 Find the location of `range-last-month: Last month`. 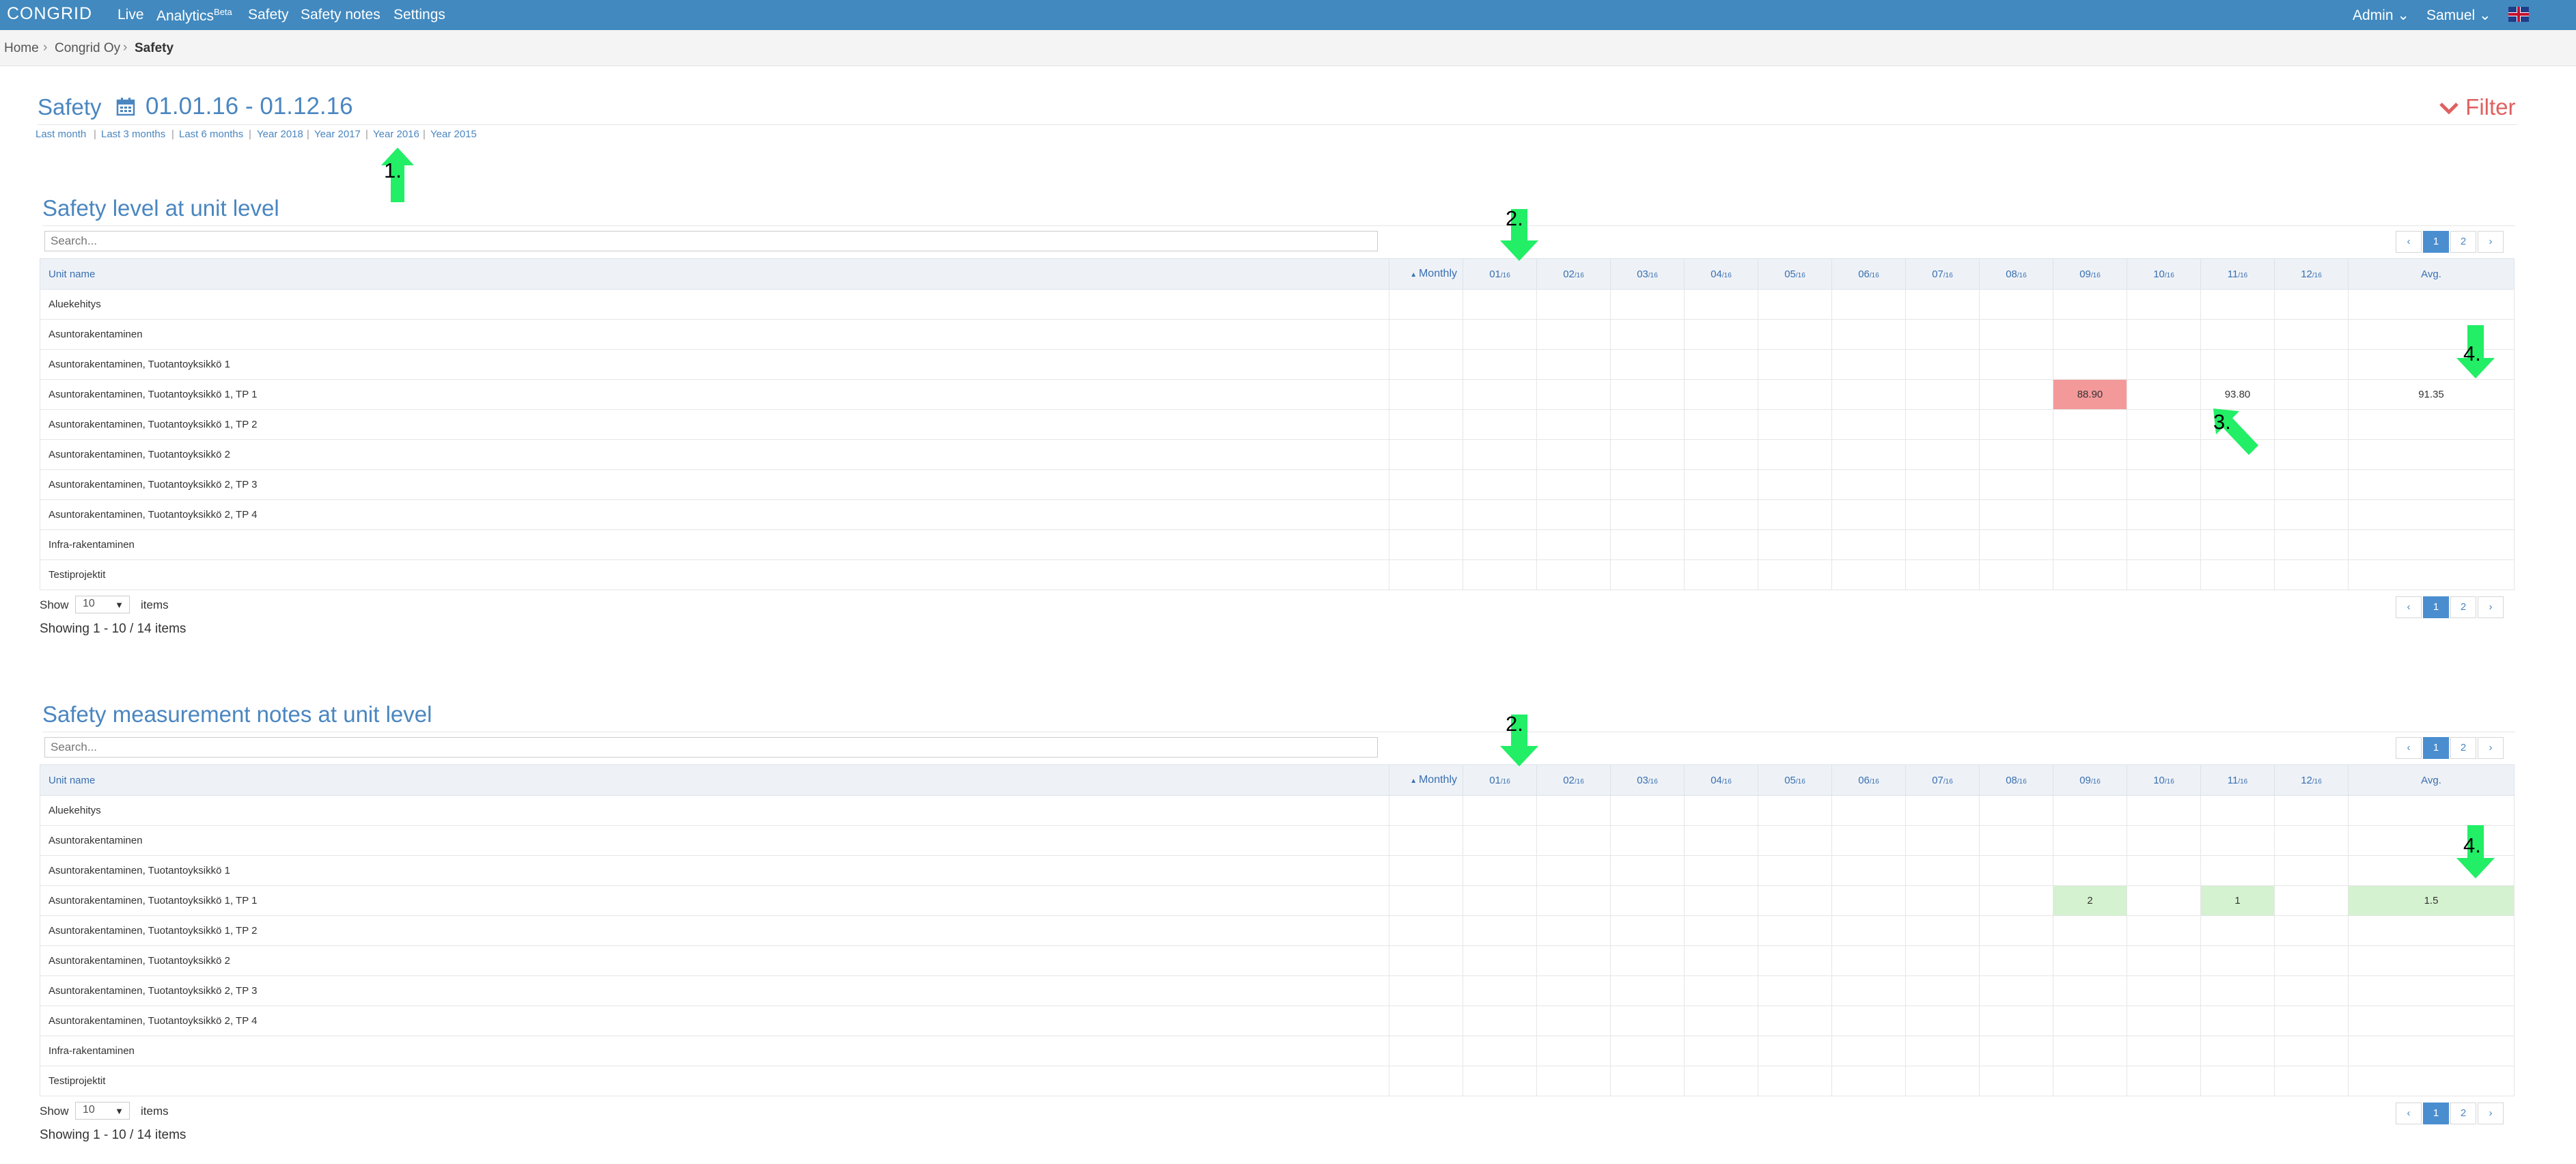

range-last-month: Last month is located at coordinates (61, 134).